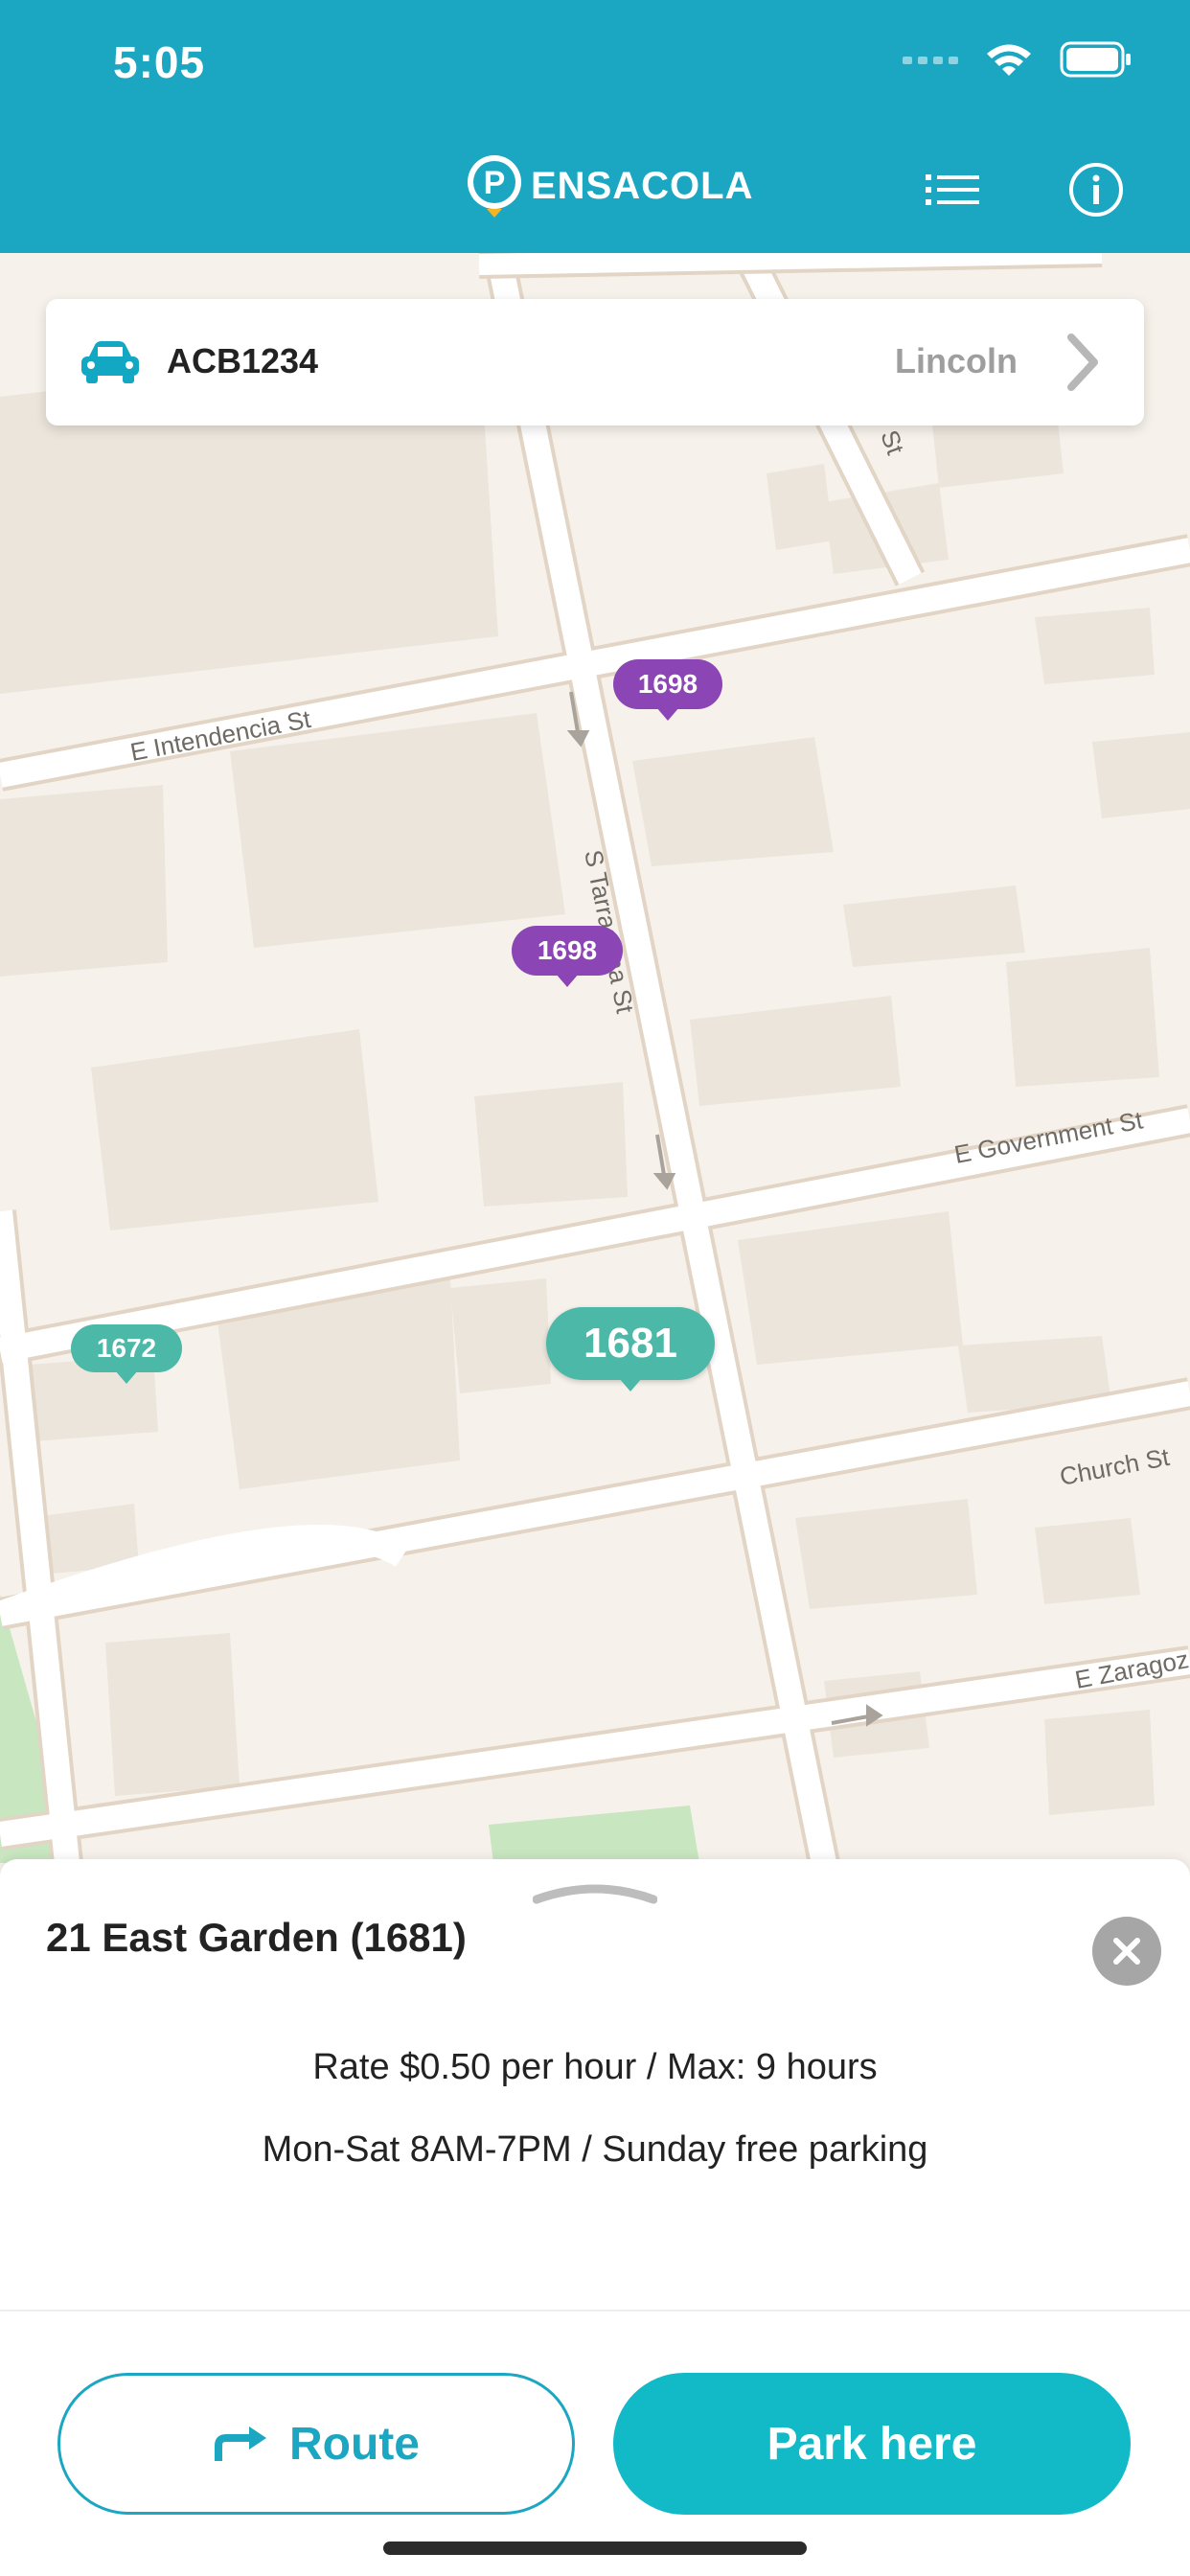  What do you see at coordinates (1009, 60) in the screenshot?
I see `wifi-icon` at bounding box center [1009, 60].